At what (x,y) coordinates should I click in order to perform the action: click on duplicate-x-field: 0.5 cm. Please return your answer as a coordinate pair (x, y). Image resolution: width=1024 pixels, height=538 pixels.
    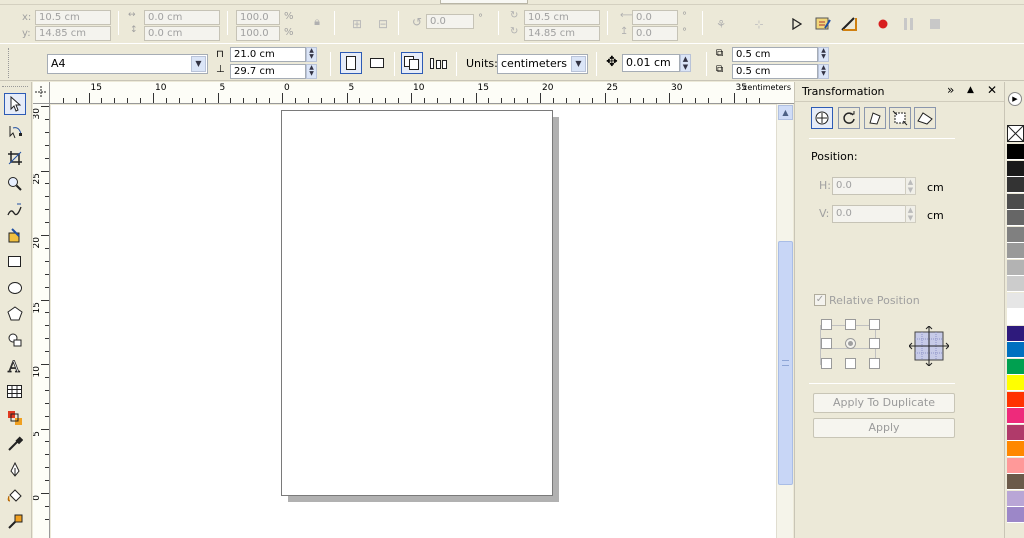
    Looking at the image, I should click on (775, 54).